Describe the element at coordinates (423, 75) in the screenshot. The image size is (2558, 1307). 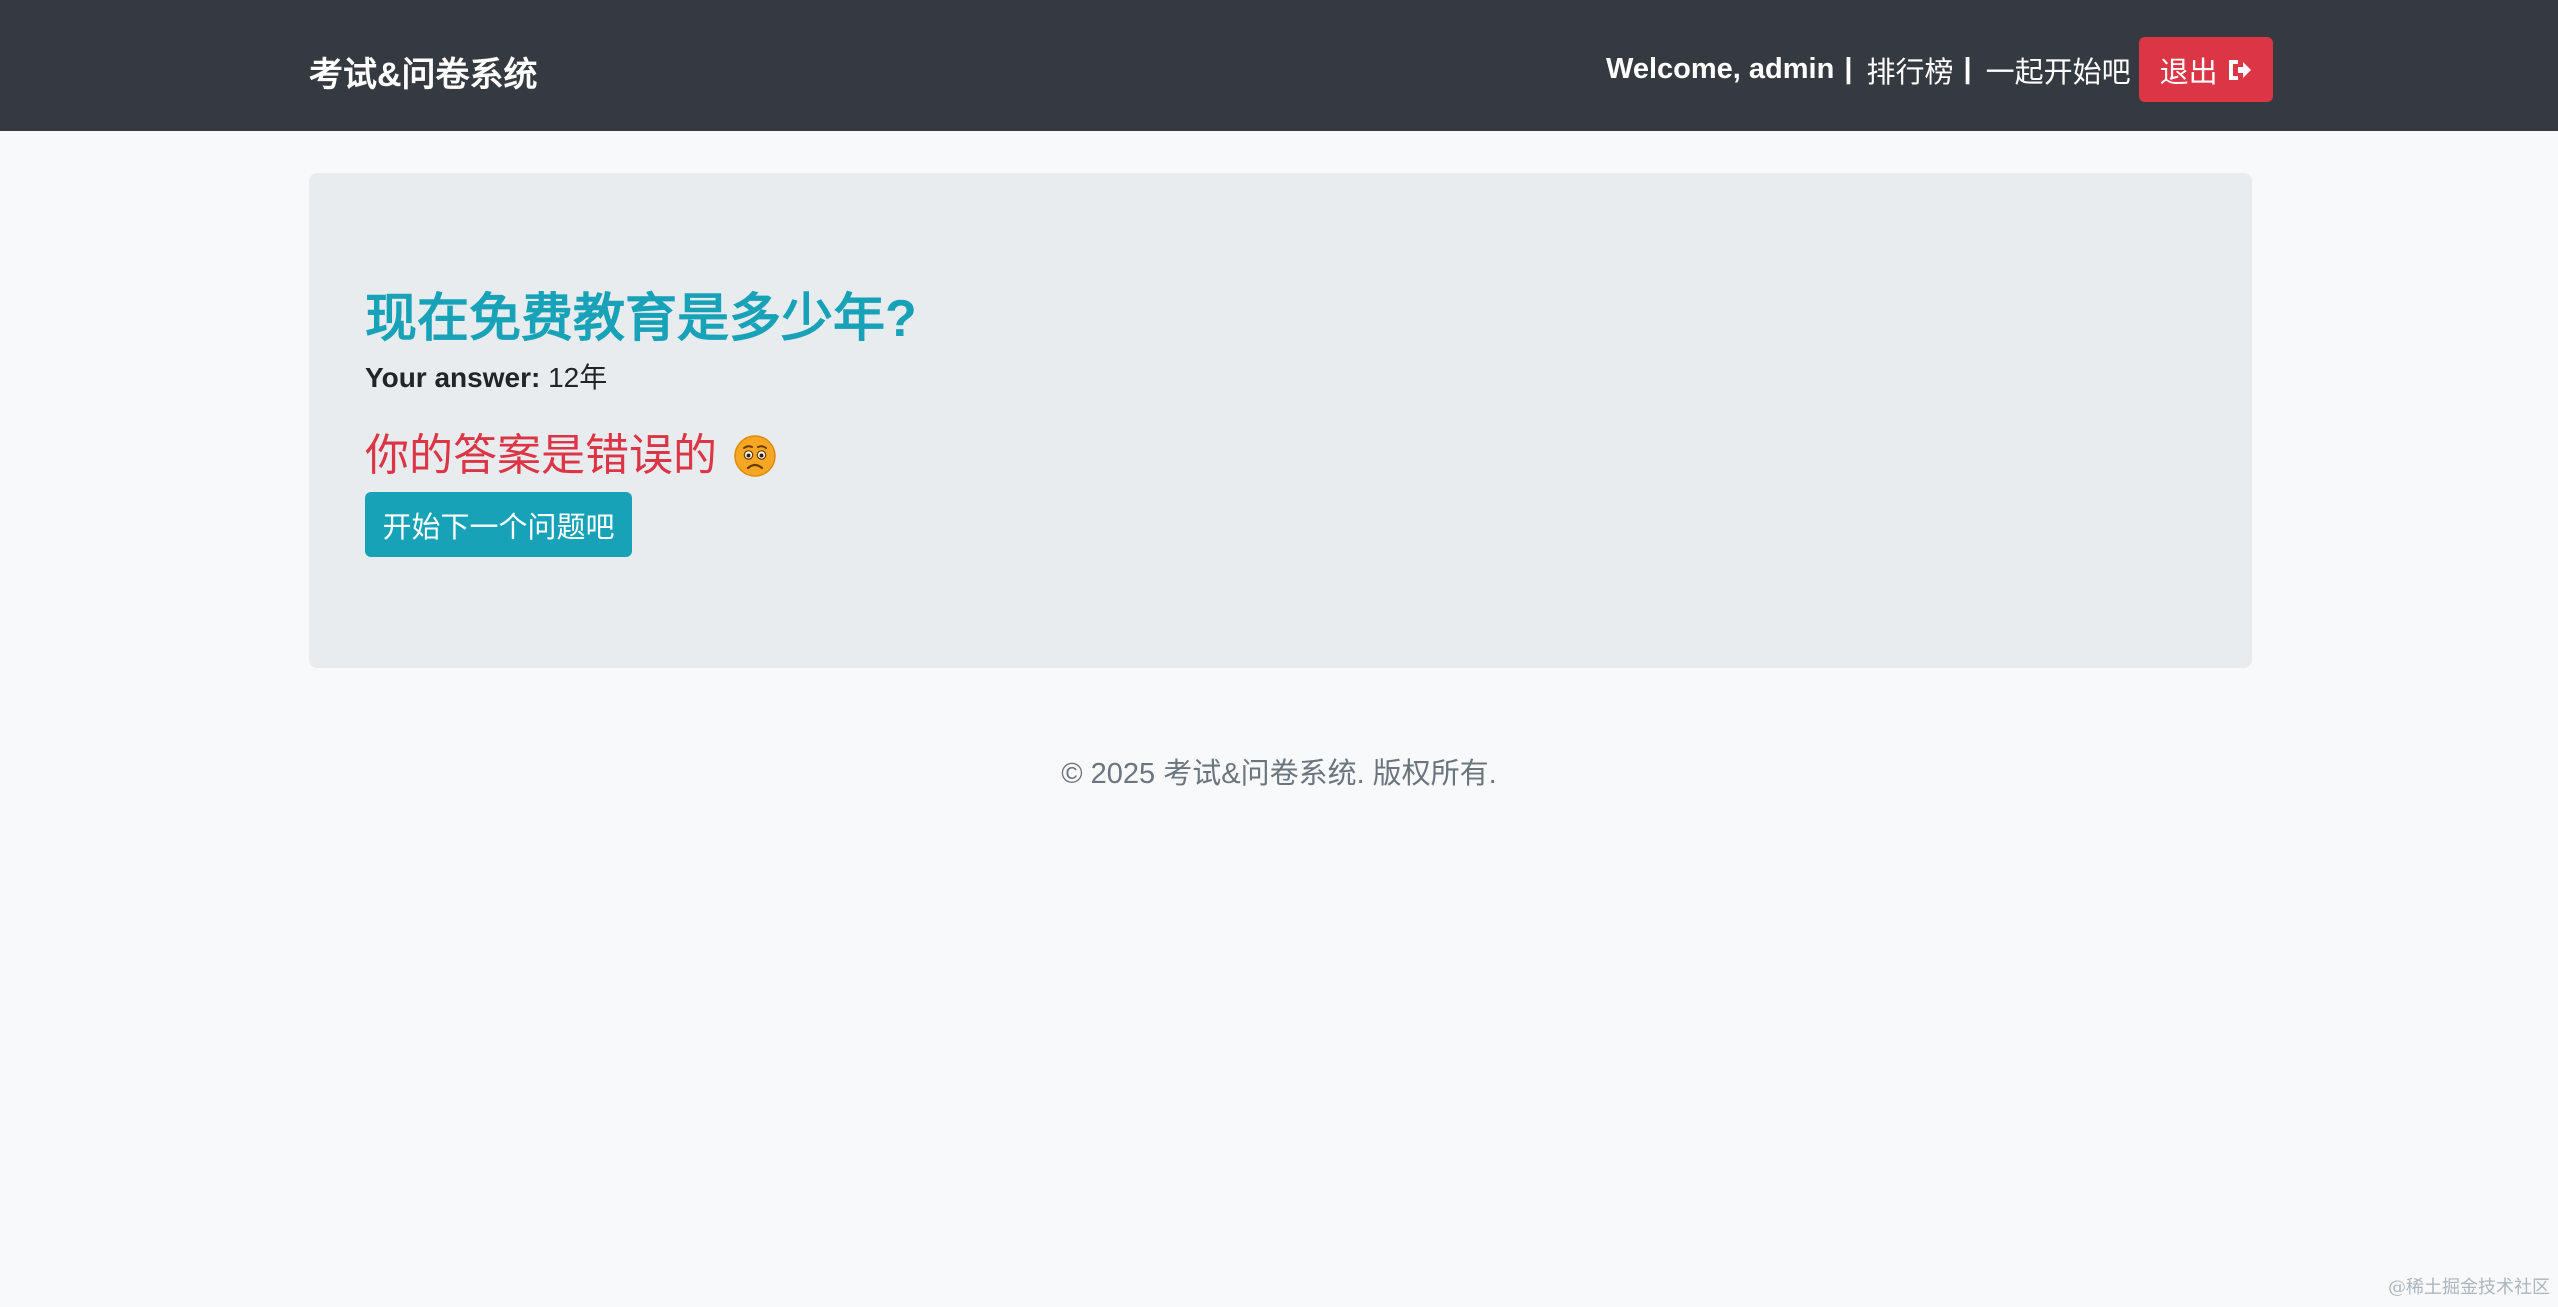
I see `brand-link: 考试&问卷系统` at that location.